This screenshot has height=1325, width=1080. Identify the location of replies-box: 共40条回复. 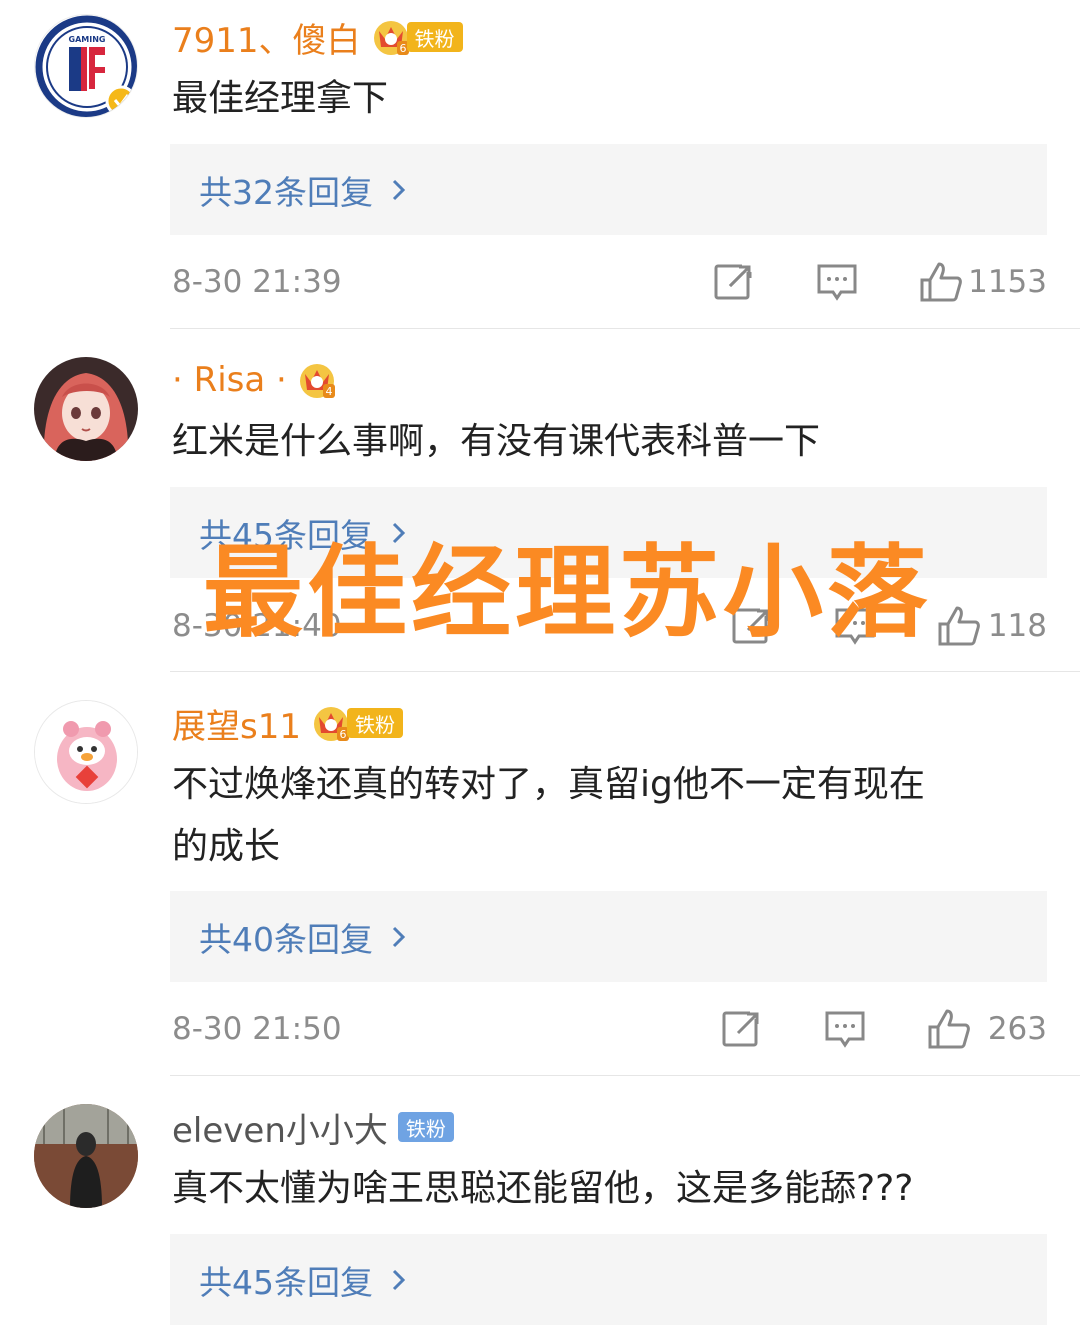
(608, 936).